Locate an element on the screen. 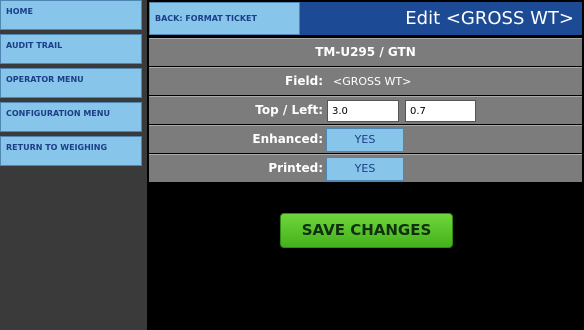 The image size is (584, 330). top-left-label: Top / Left: is located at coordinates (289, 110).